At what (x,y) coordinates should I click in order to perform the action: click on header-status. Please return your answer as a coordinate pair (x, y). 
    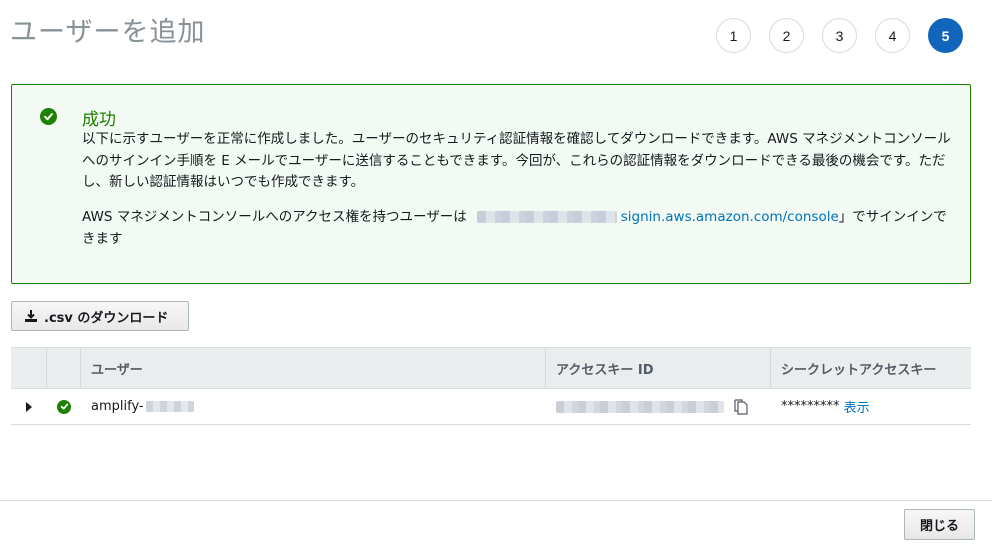
    Looking at the image, I should click on (64, 368).